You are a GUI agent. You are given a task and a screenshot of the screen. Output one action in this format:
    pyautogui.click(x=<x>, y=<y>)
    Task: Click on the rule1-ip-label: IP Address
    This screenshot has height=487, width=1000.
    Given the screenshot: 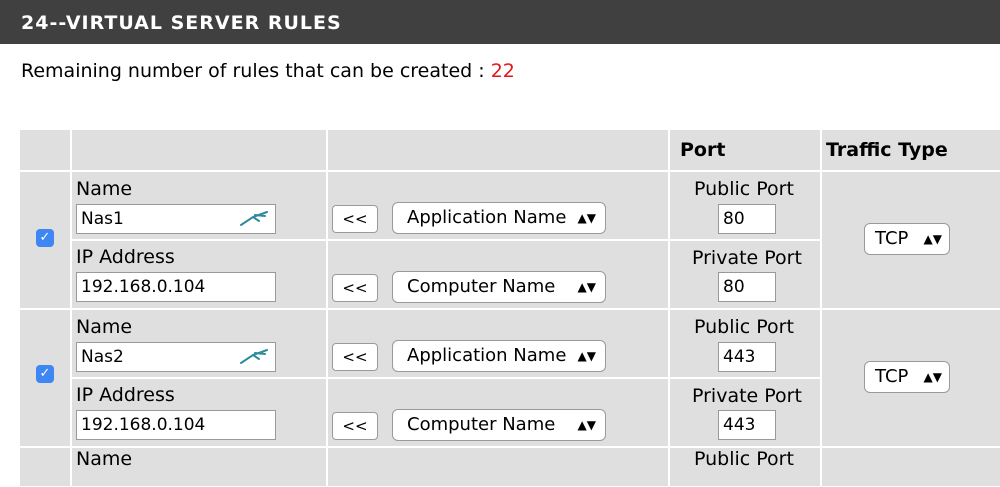 What is the action you would take?
    pyautogui.click(x=125, y=257)
    